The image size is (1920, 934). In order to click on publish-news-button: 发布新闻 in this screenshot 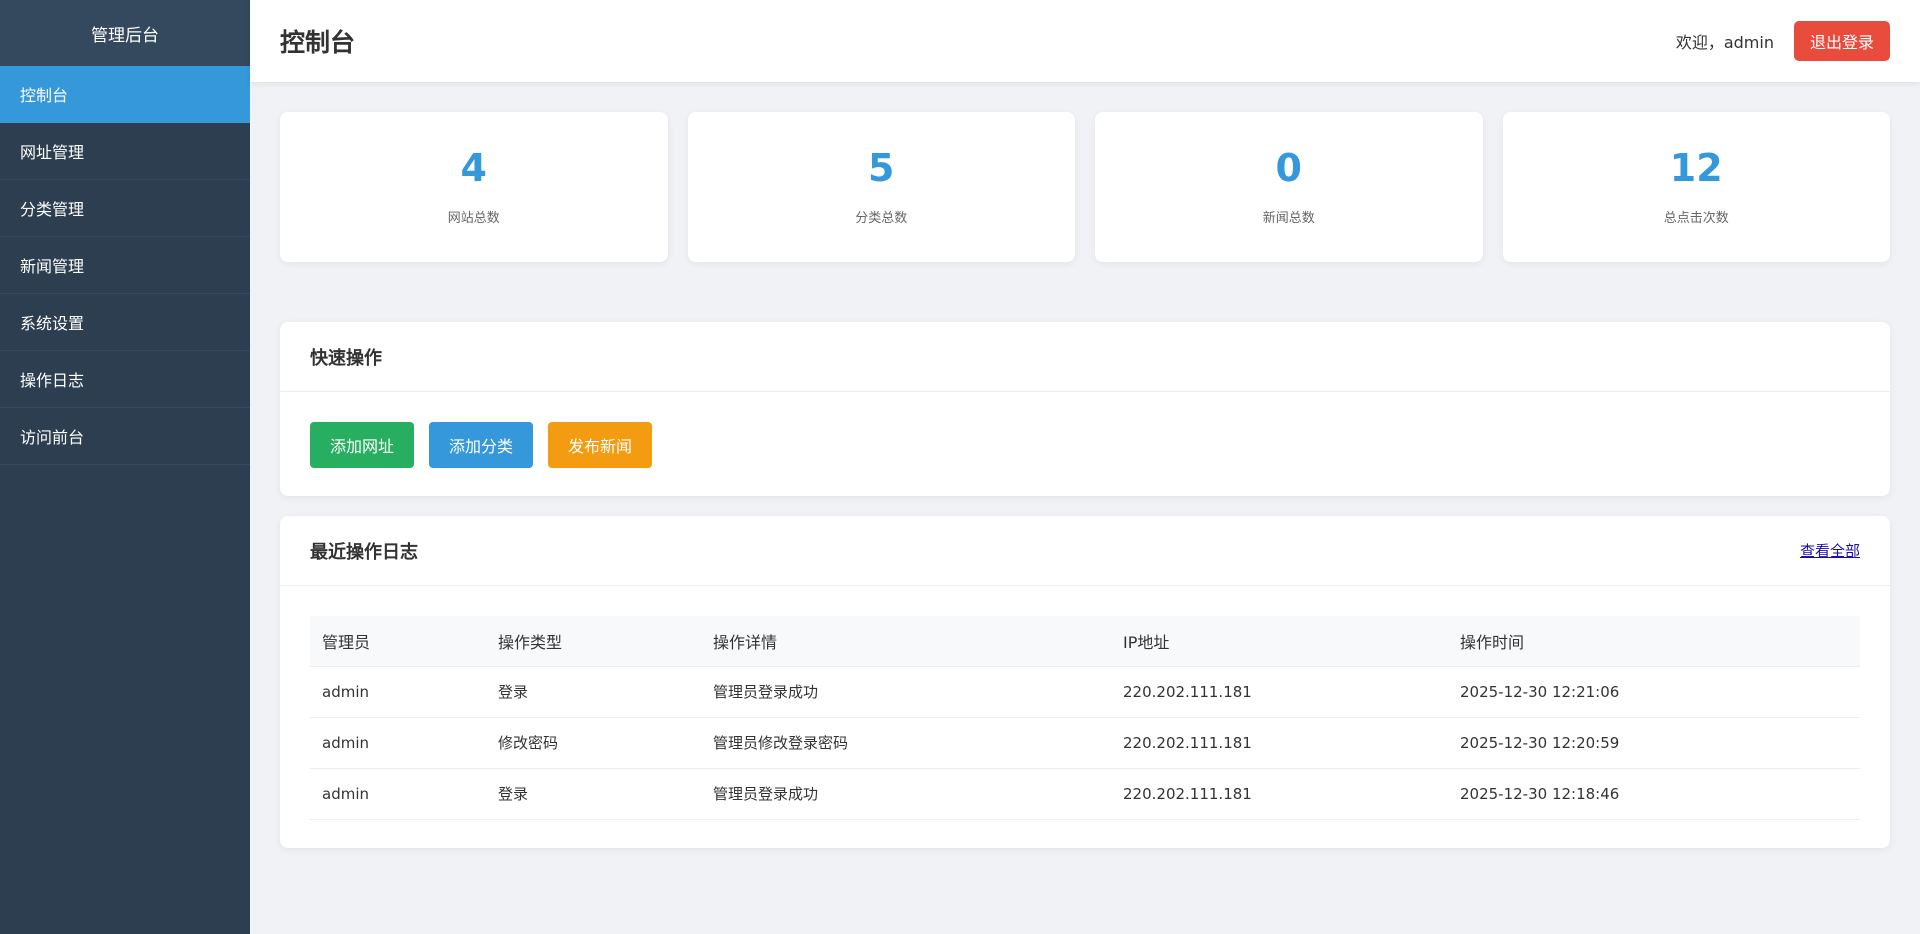, I will do `click(600, 445)`.